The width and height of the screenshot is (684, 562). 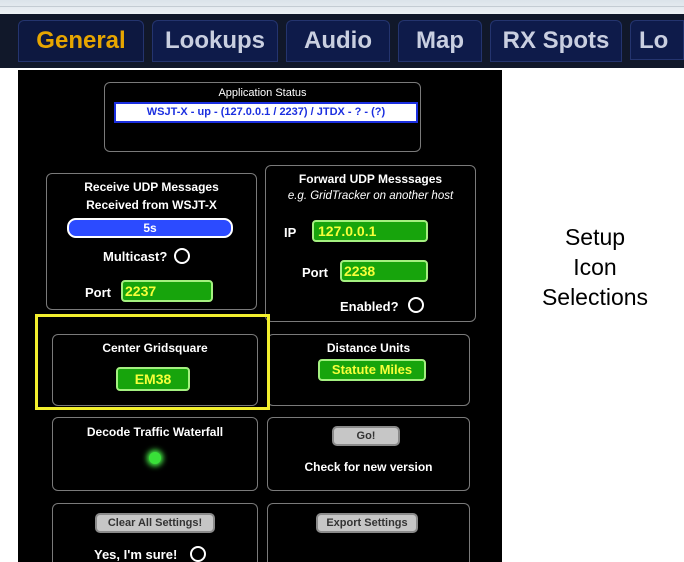 I want to click on tab-audio: Audio, so click(x=338, y=41).